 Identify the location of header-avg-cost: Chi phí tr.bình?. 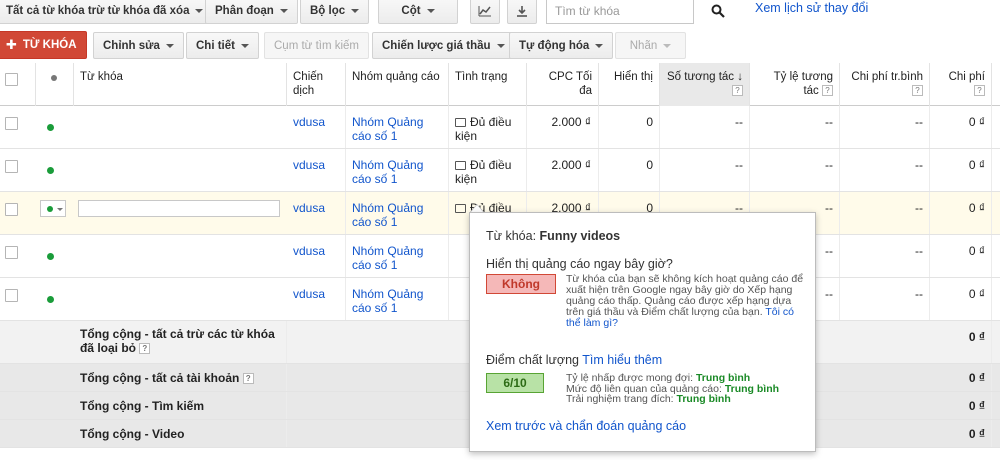
(885, 84).